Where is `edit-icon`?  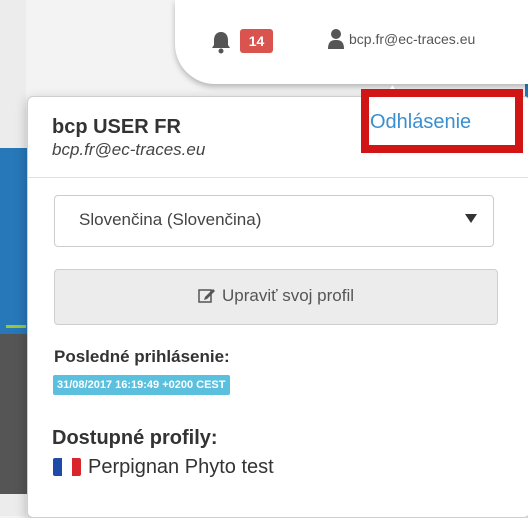 edit-icon is located at coordinates (206, 296).